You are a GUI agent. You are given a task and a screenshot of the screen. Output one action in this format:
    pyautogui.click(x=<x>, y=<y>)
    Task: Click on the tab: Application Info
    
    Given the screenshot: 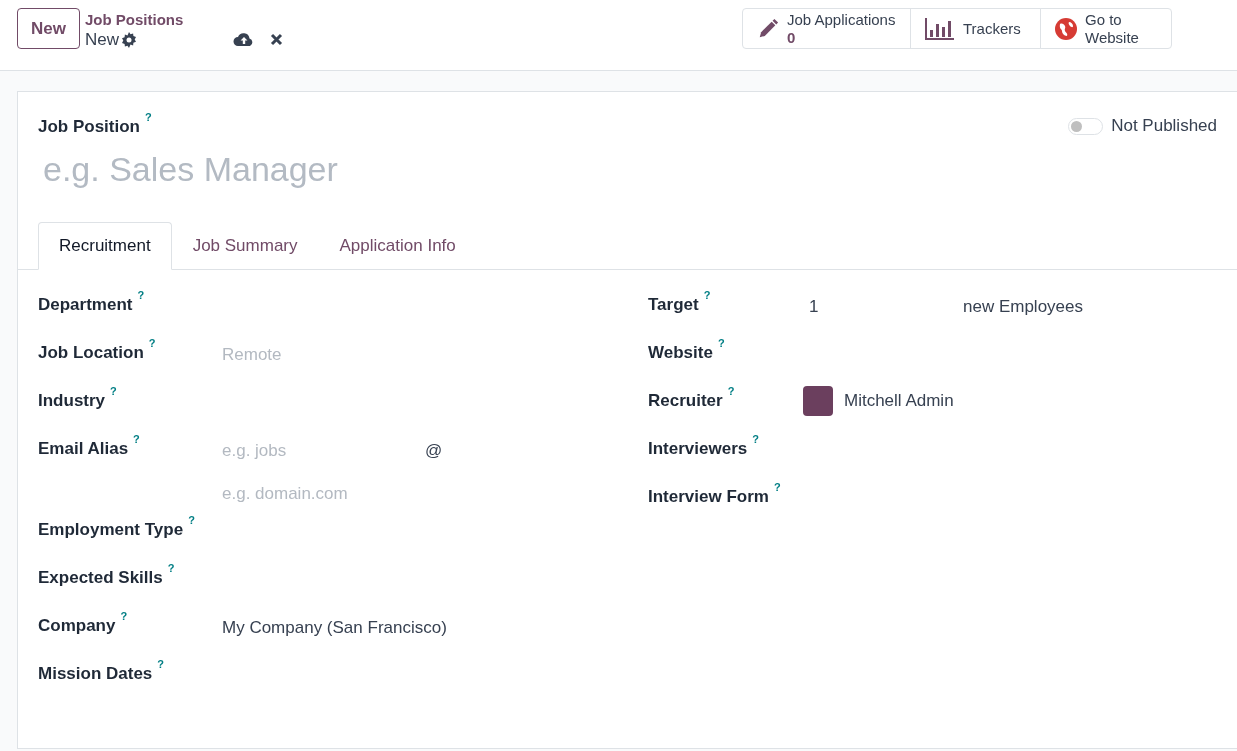 What is the action you would take?
    pyautogui.click(x=397, y=245)
    